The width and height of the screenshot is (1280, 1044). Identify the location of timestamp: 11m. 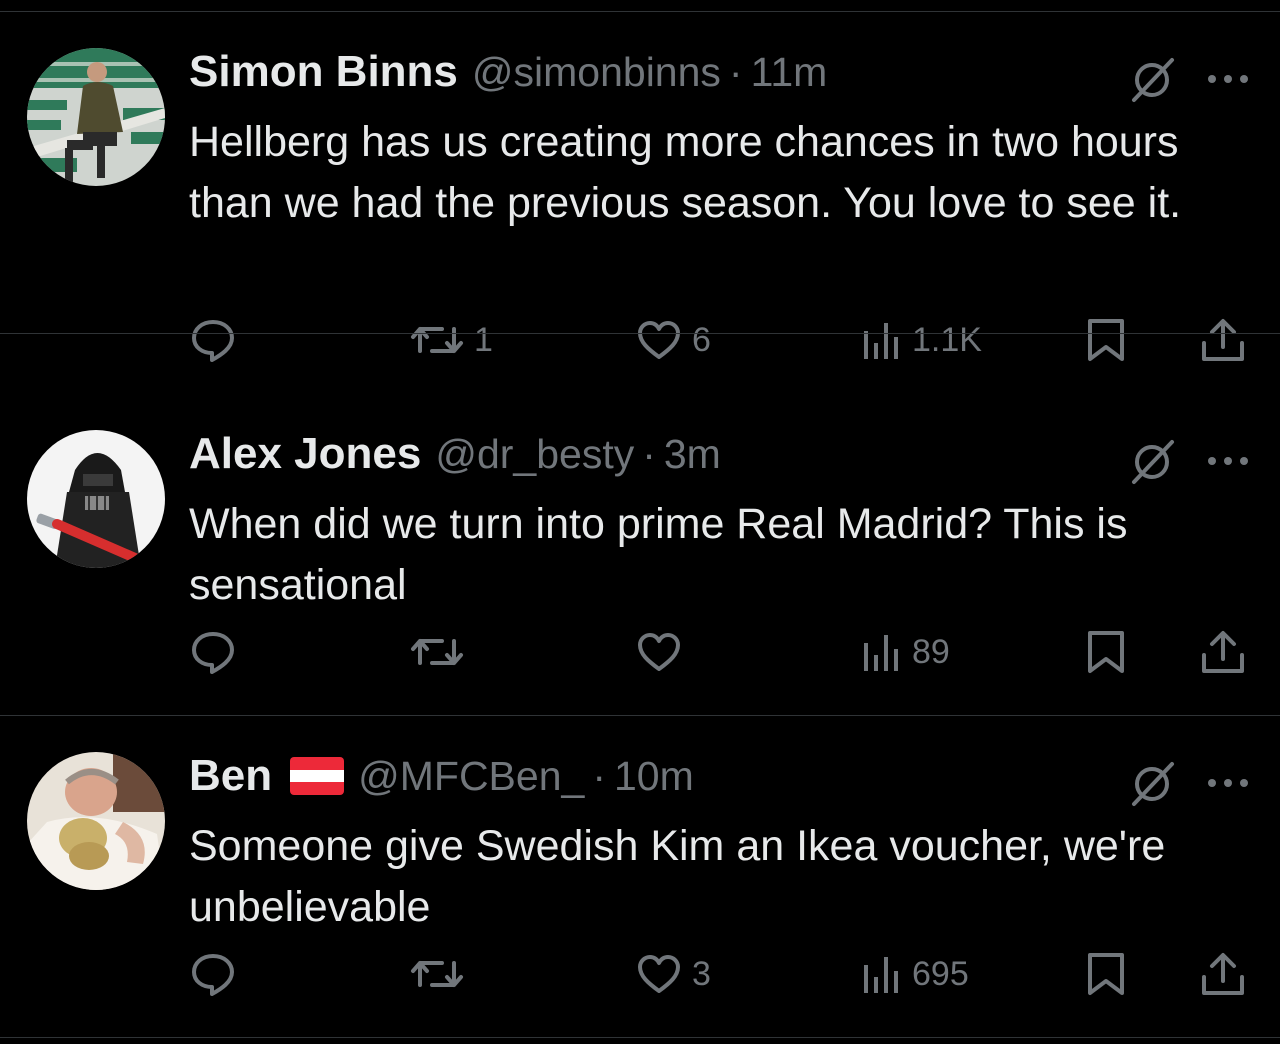
(789, 72).